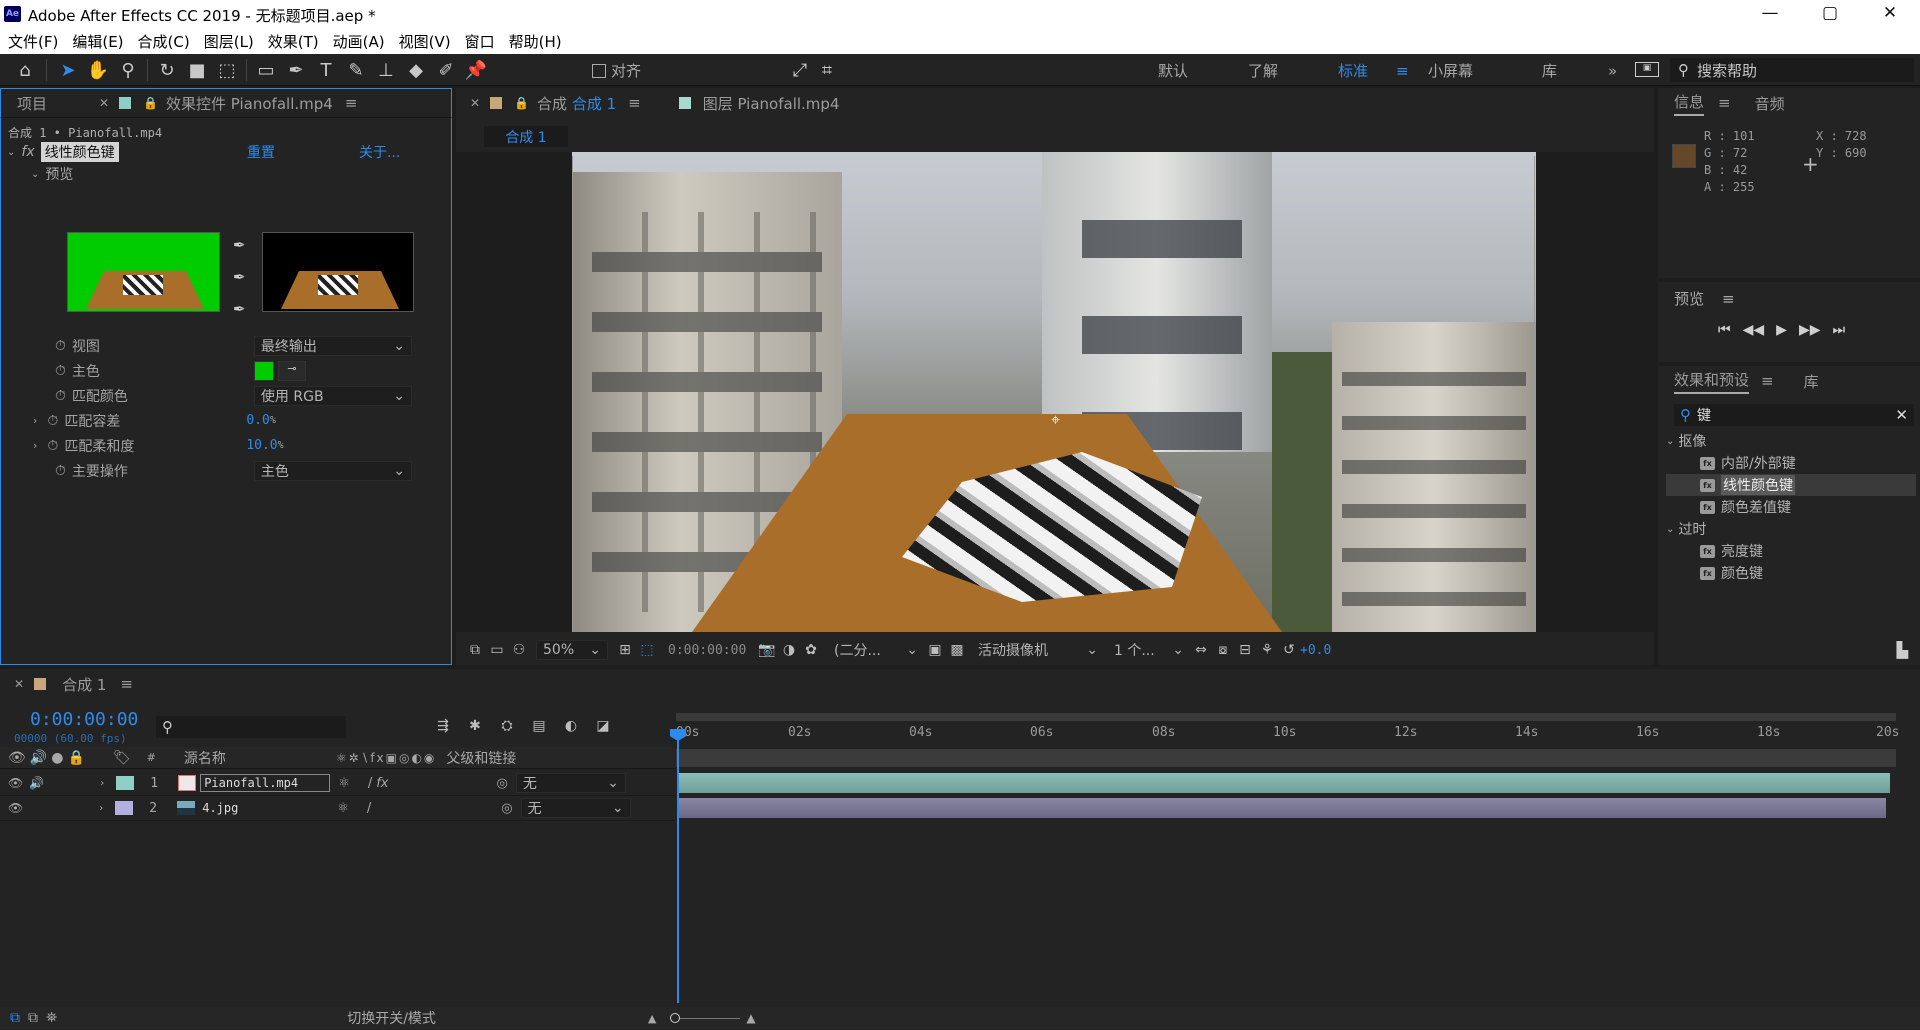 Image resolution: width=1920 pixels, height=1030 pixels. What do you see at coordinates (712, 650) in the screenshot?
I see `current-time-display: 0:00:00:00` at bounding box center [712, 650].